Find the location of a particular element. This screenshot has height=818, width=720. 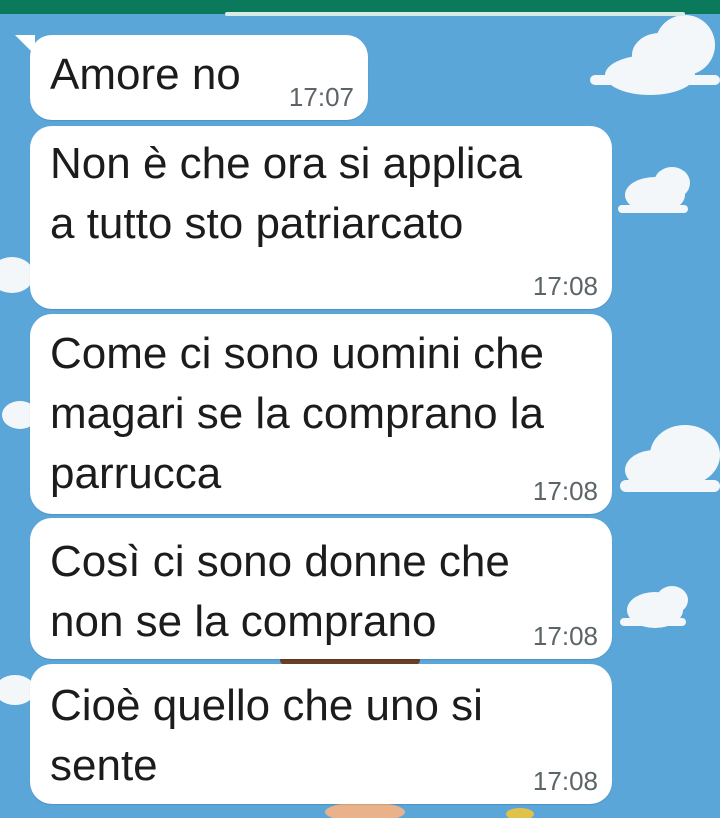

message-text: Cioè quello che uno si sente is located at coordinates (266, 735).